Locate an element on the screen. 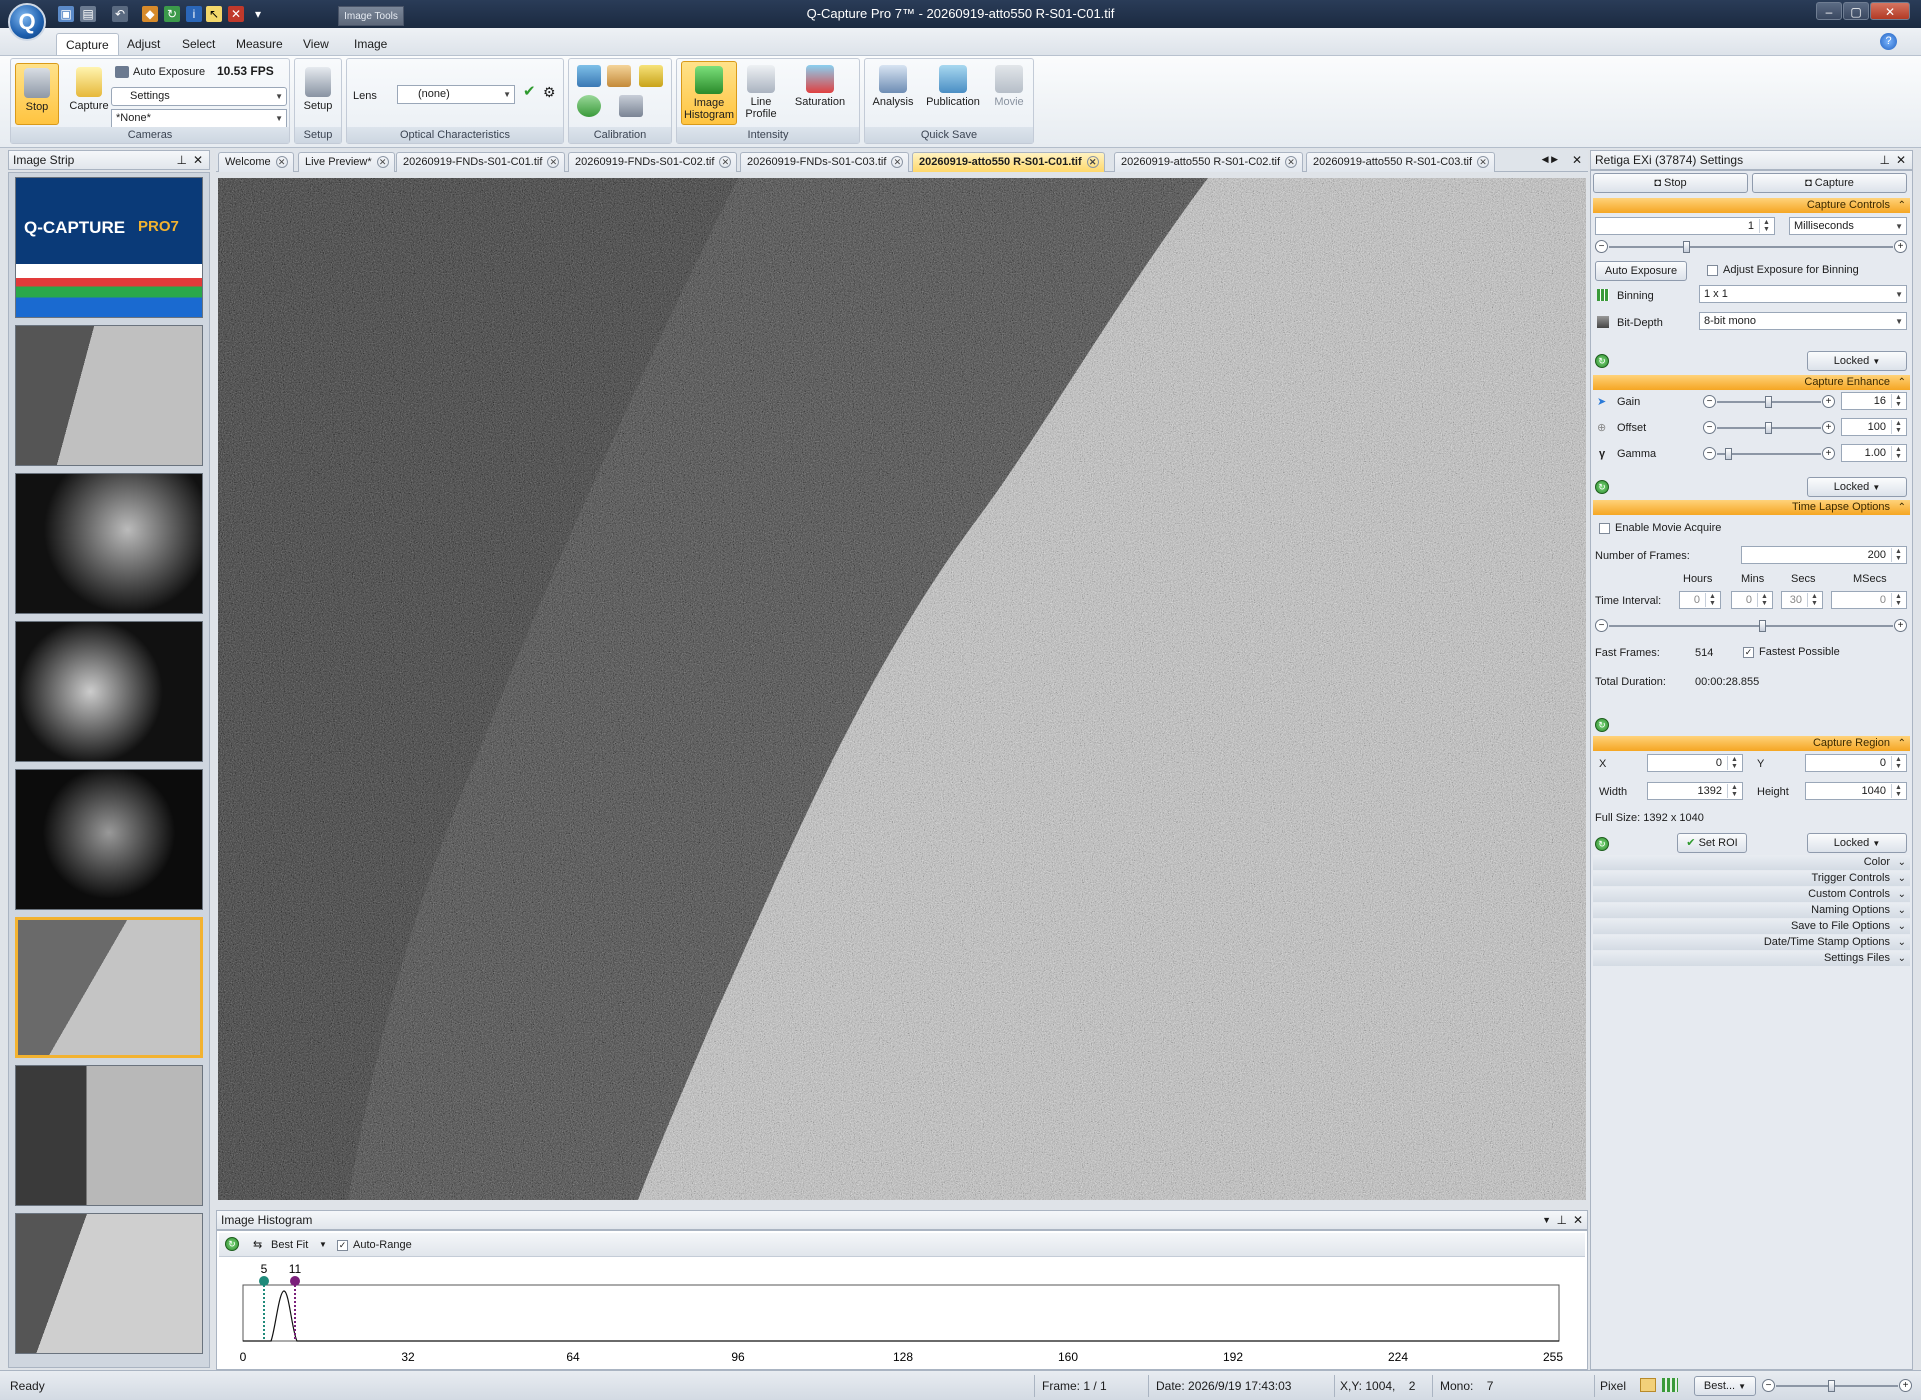 The height and width of the screenshot is (1400, 1921). help-icon: ? is located at coordinates (1888, 41).